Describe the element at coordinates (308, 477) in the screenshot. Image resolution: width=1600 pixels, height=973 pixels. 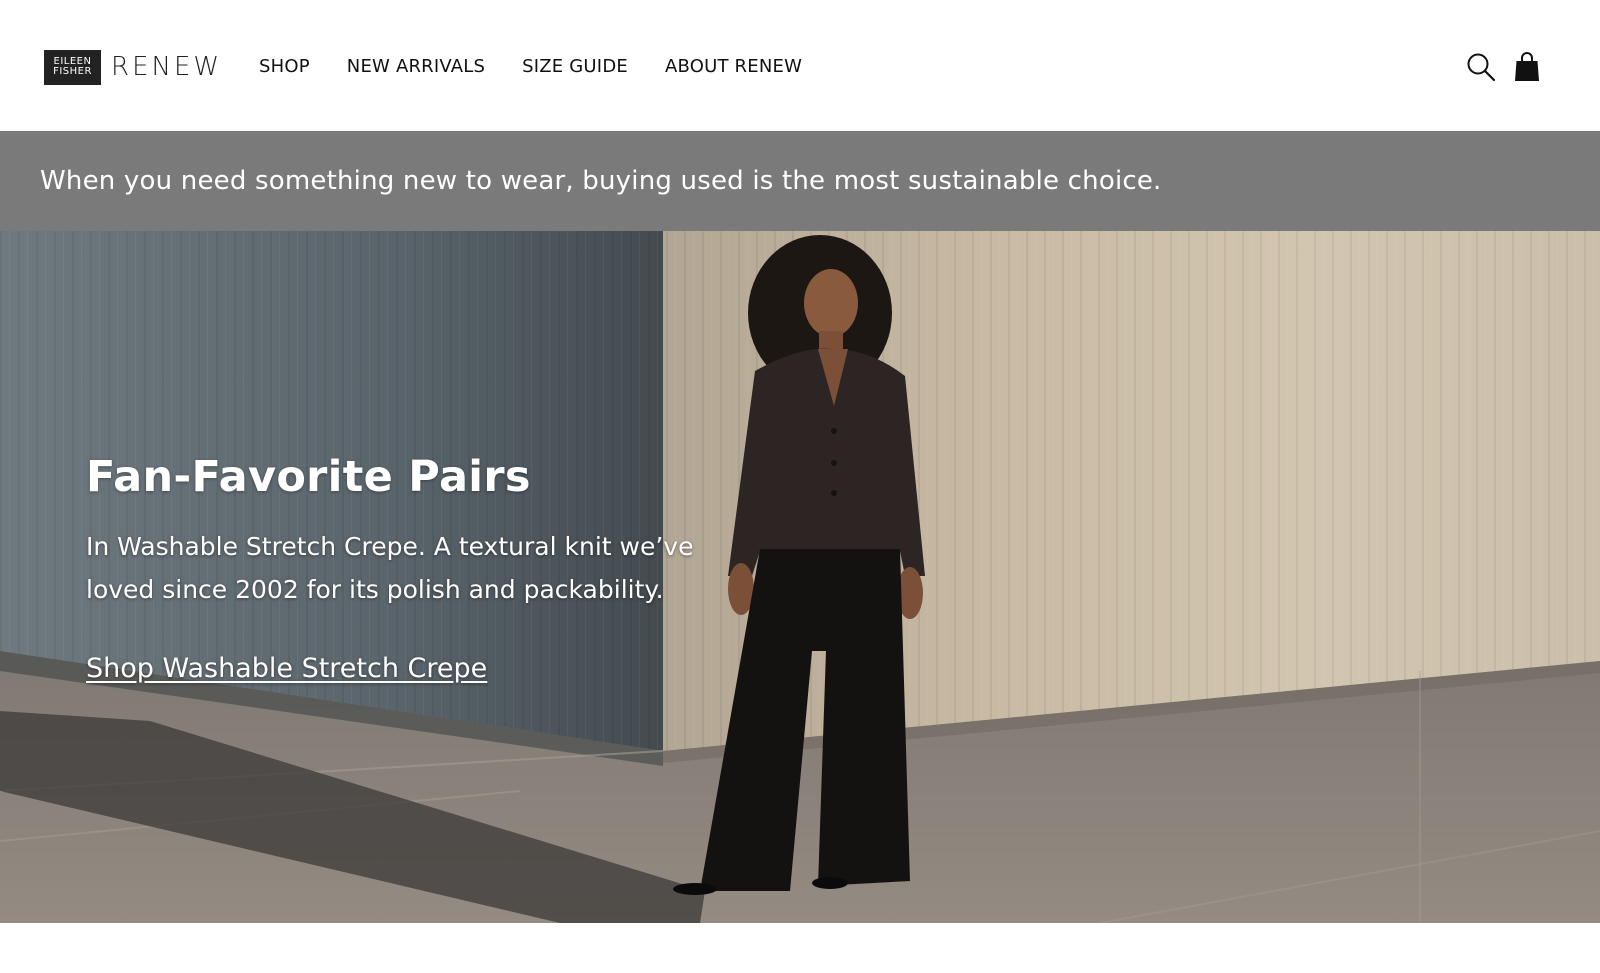
I see `hero-title: Fan-Favorite Pairs` at that location.